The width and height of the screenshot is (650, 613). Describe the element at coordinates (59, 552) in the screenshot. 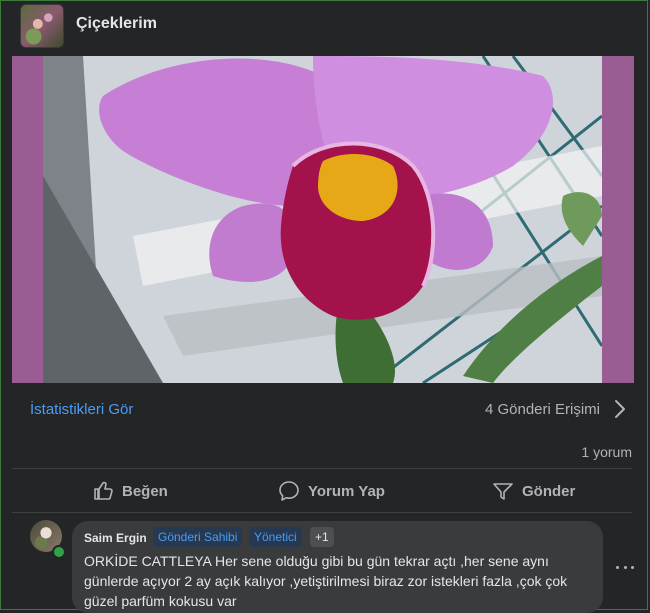

I see `online-status-indicator` at that location.